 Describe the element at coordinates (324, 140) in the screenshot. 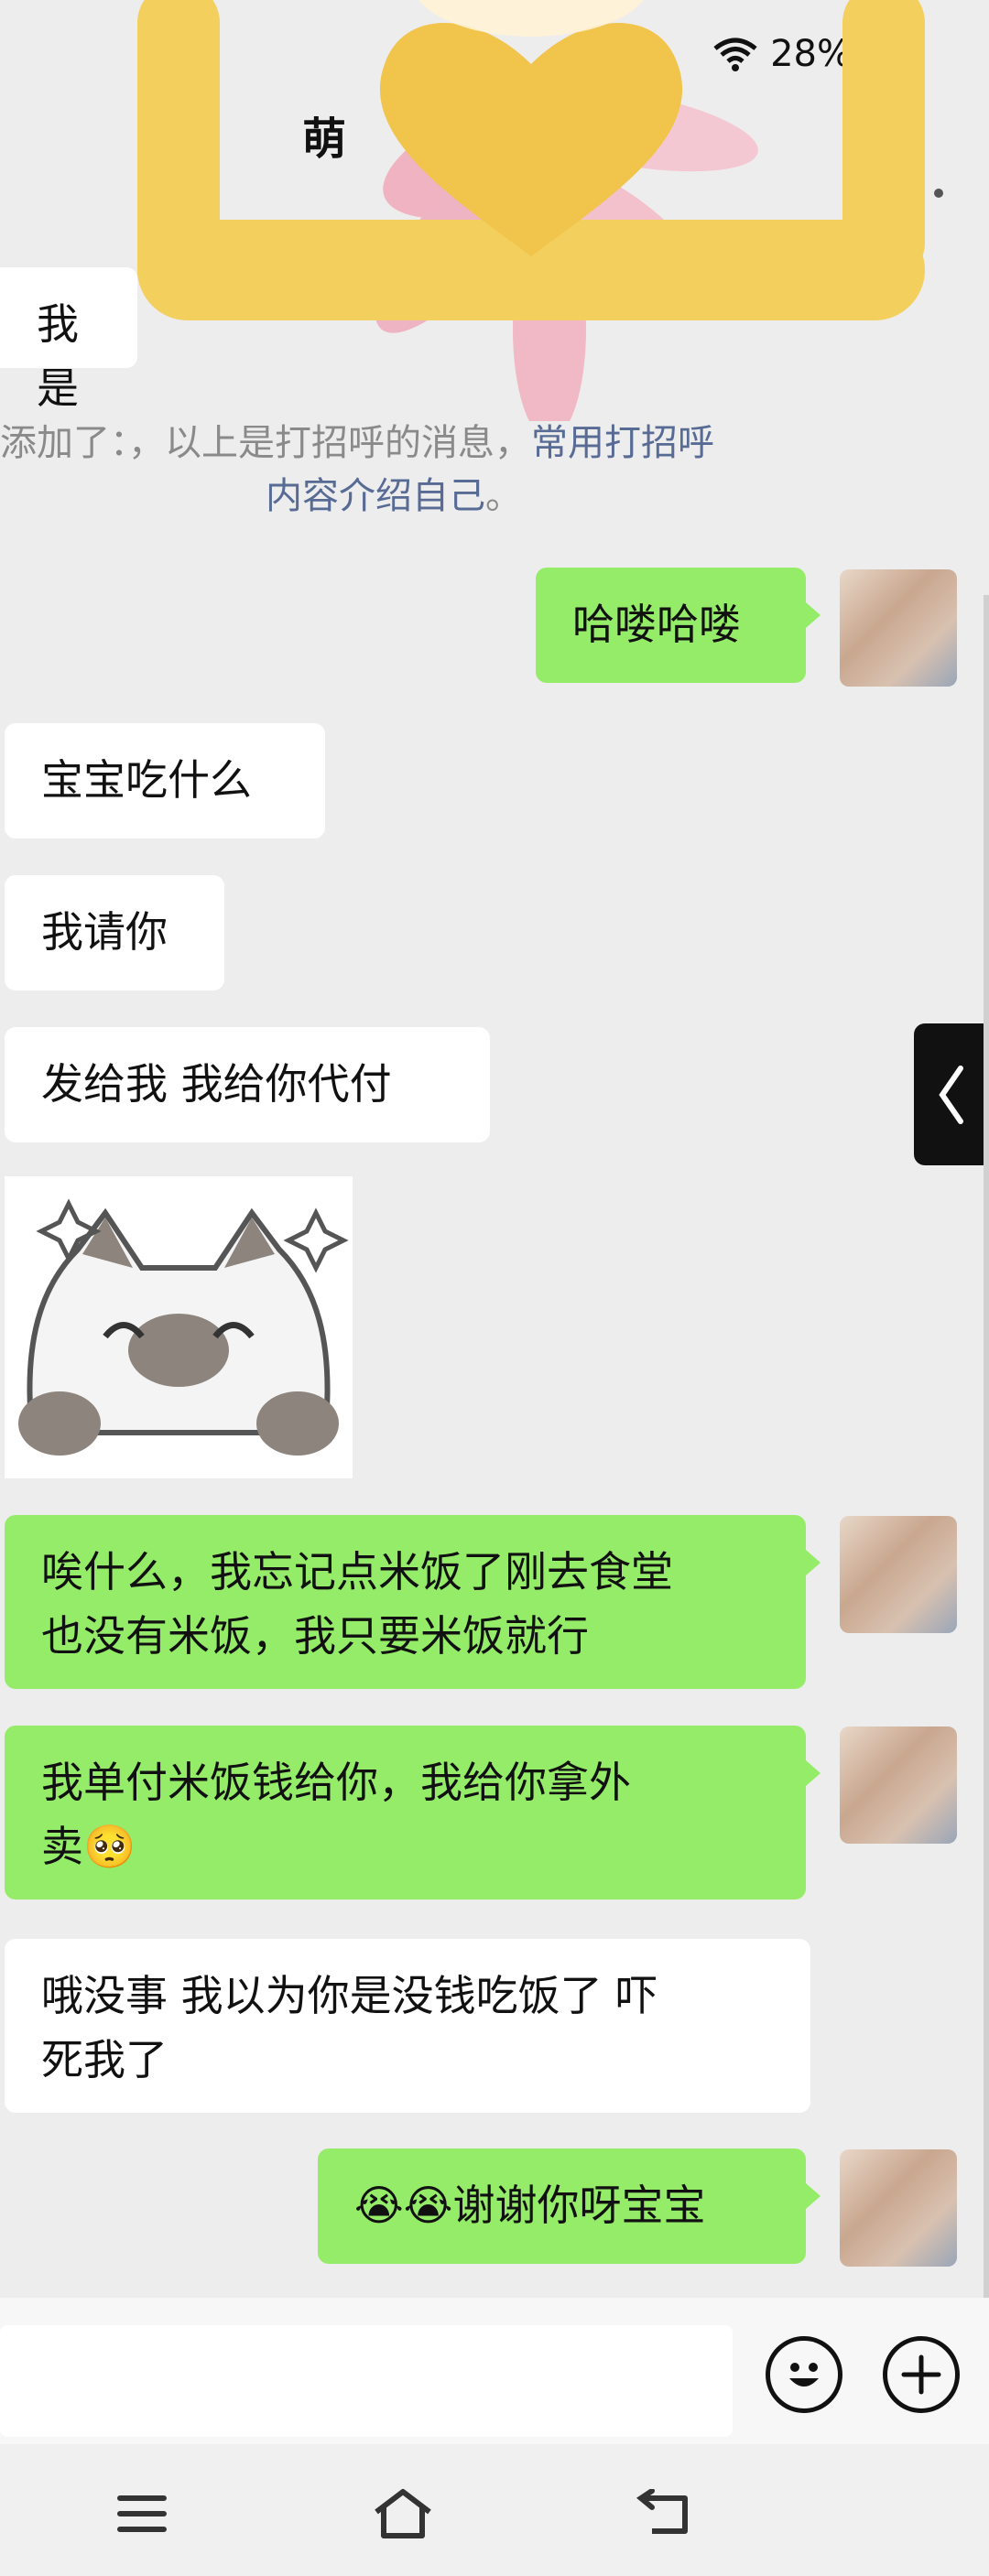

I see `chat-title: 萌` at that location.